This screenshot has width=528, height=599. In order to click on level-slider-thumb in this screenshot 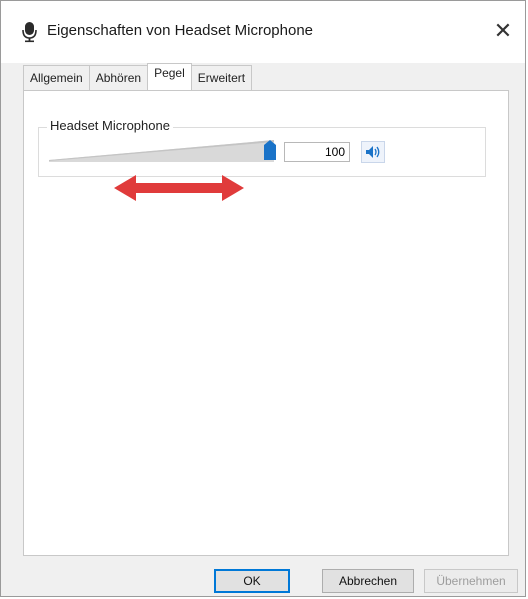, I will do `click(270, 150)`.